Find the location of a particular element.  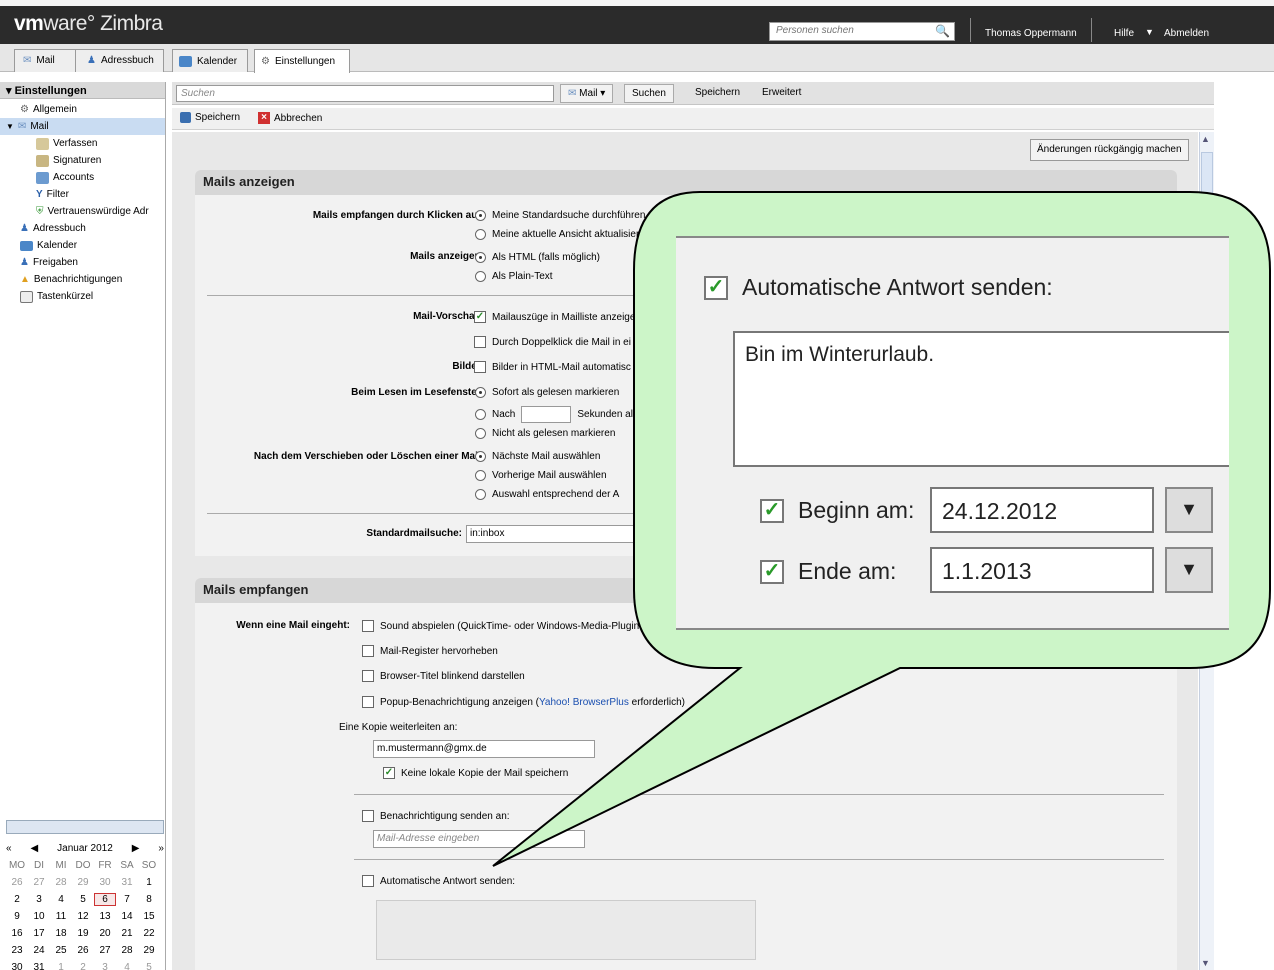

click-option-refresh: Meine aktuelle Ansicht aktualisieren is located at coordinates (562, 234).